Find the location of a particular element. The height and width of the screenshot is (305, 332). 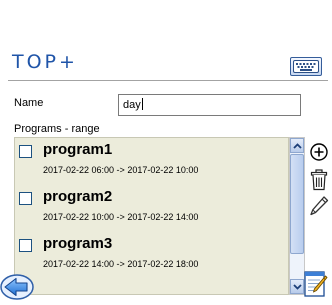

back-arrow-icon is located at coordinates (17, 287).